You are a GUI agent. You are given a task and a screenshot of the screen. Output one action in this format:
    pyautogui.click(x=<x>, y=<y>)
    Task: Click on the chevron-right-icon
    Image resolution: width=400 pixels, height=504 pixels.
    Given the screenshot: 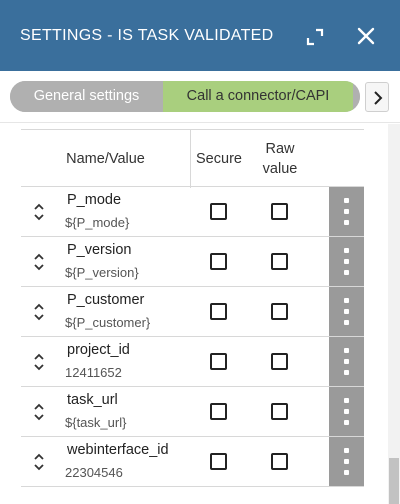 What is the action you would take?
    pyautogui.click(x=378, y=98)
    